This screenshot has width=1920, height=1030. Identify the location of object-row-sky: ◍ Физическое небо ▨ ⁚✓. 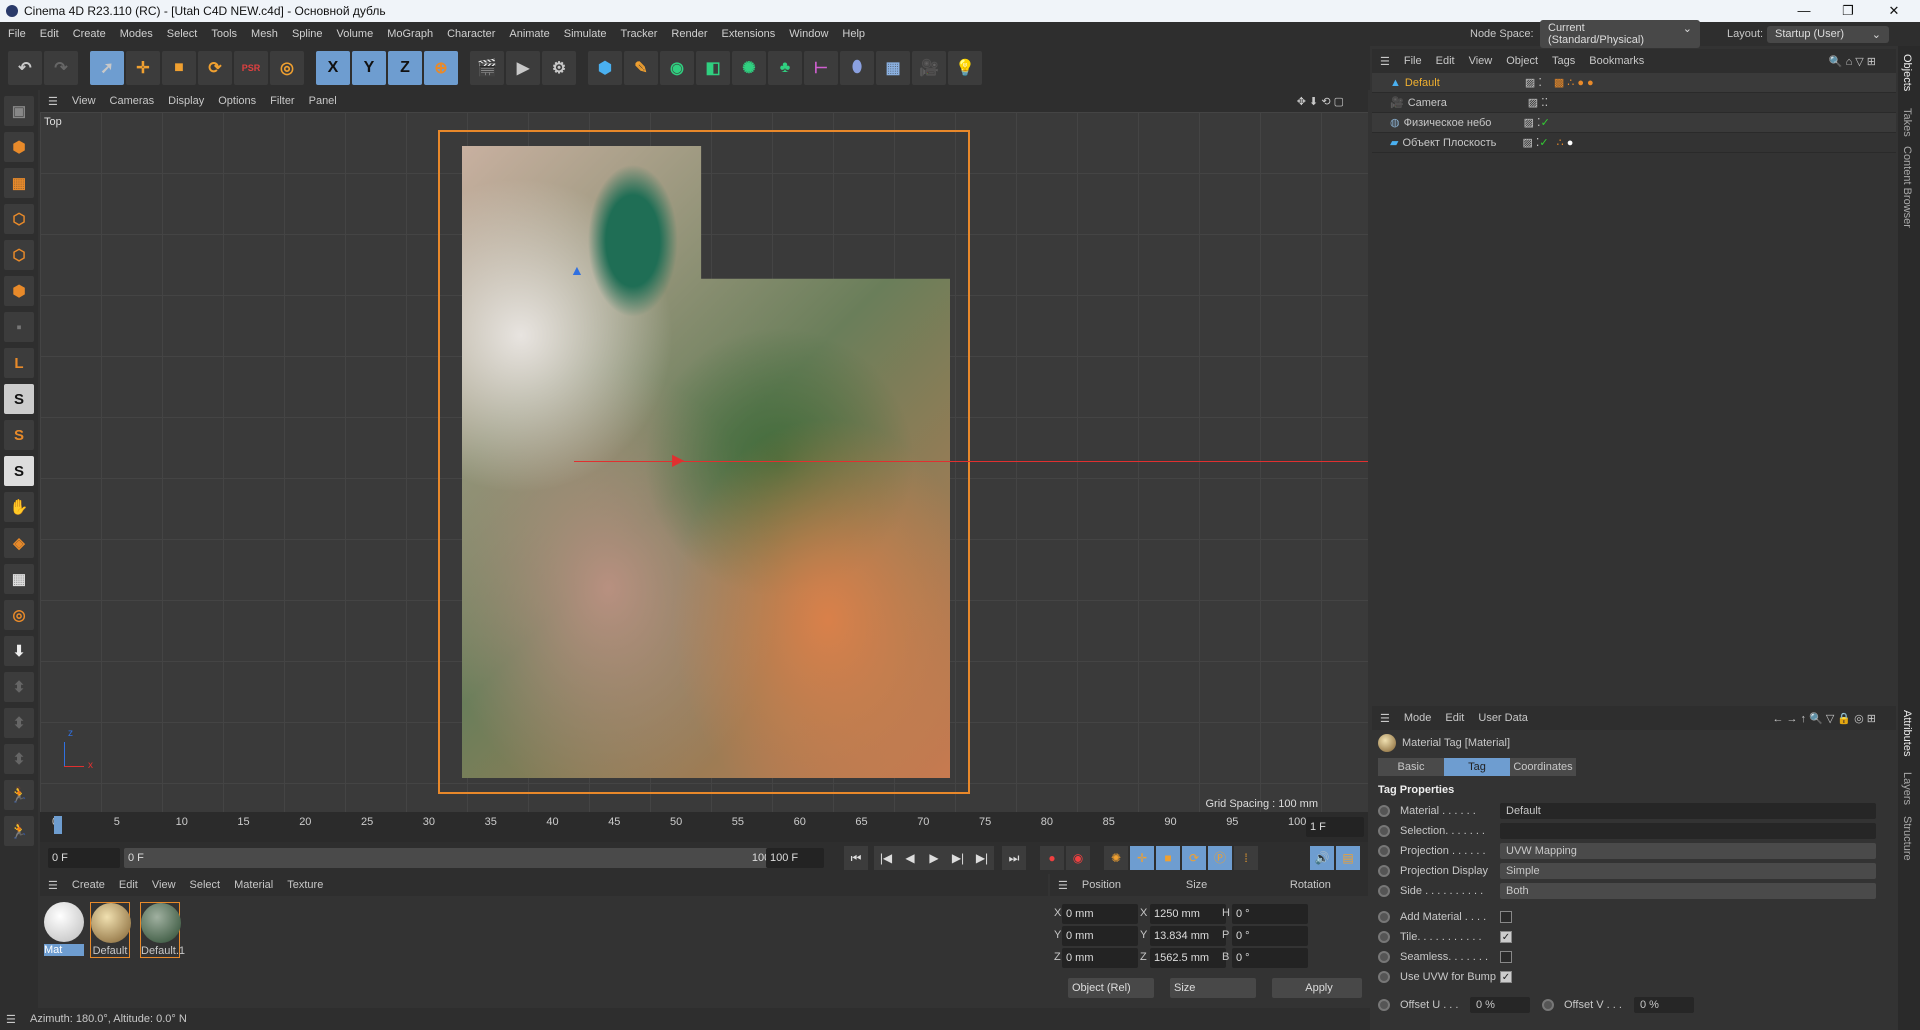
(1634, 123).